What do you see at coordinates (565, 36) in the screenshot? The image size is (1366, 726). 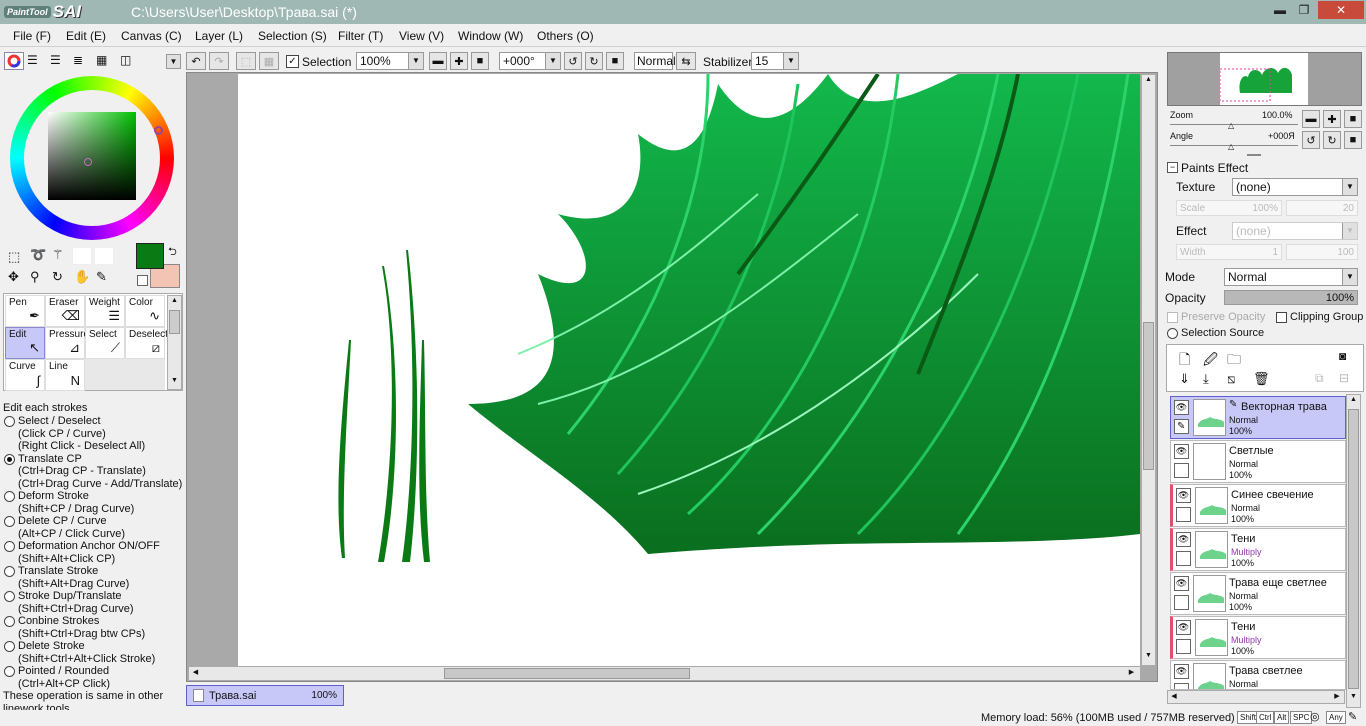 I see `menu-others: Others (O)` at bounding box center [565, 36].